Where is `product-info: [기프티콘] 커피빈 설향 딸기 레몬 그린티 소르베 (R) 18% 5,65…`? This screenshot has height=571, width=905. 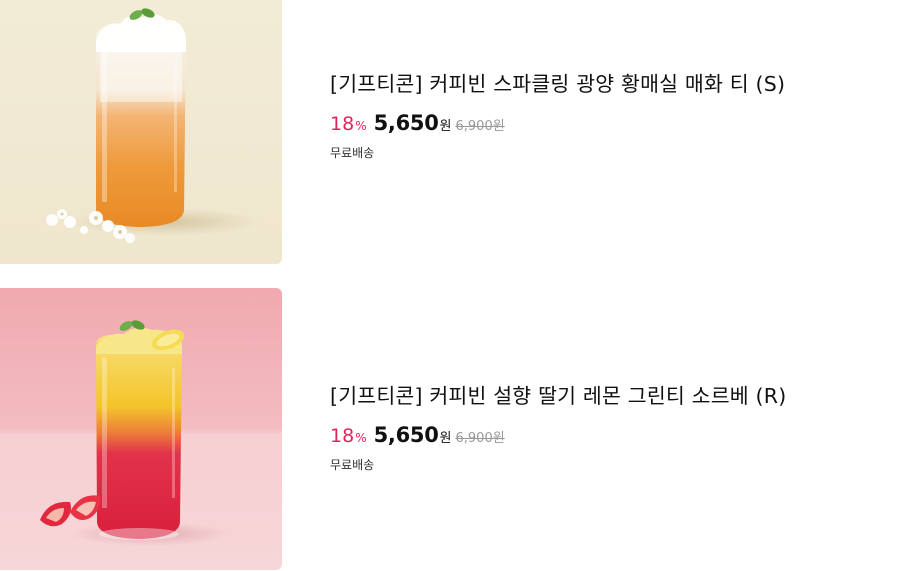 product-info: [기프티콘] 커피빈 설향 딸기 레몬 그린티 소르베 (R) 18% 5,65… is located at coordinates (558, 427).